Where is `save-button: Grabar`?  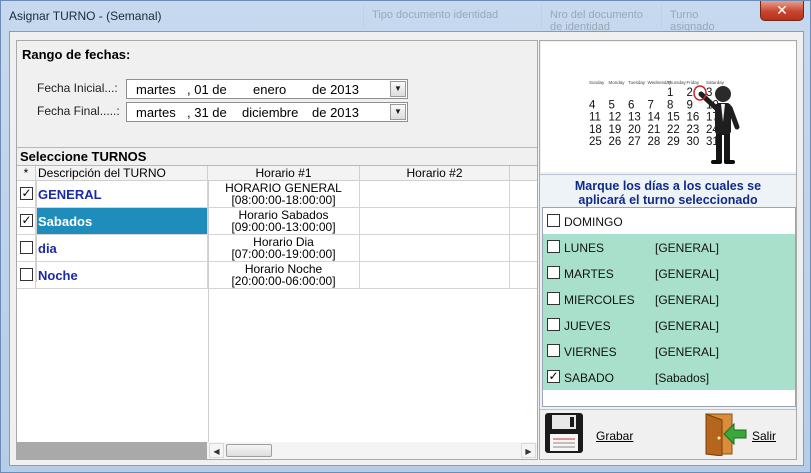
save-button: Grabar is located at coordinates (592, 434).